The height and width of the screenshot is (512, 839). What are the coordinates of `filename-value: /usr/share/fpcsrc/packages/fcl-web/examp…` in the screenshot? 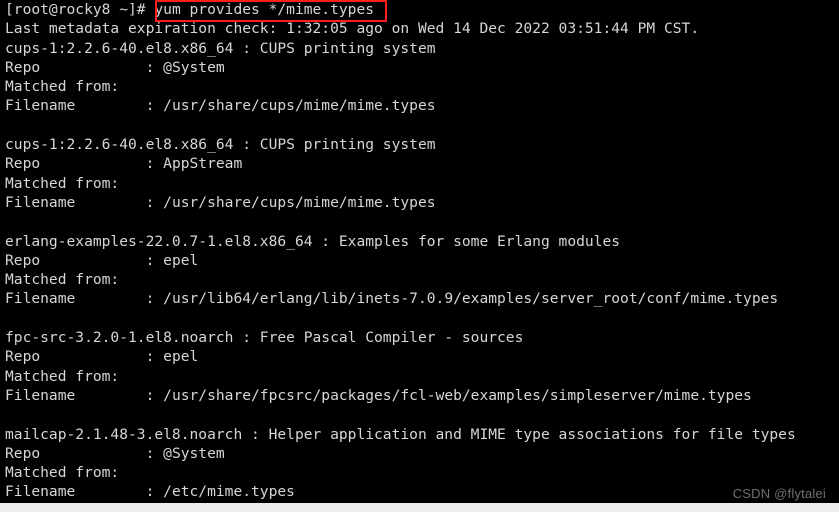 It's located at (457, 395).